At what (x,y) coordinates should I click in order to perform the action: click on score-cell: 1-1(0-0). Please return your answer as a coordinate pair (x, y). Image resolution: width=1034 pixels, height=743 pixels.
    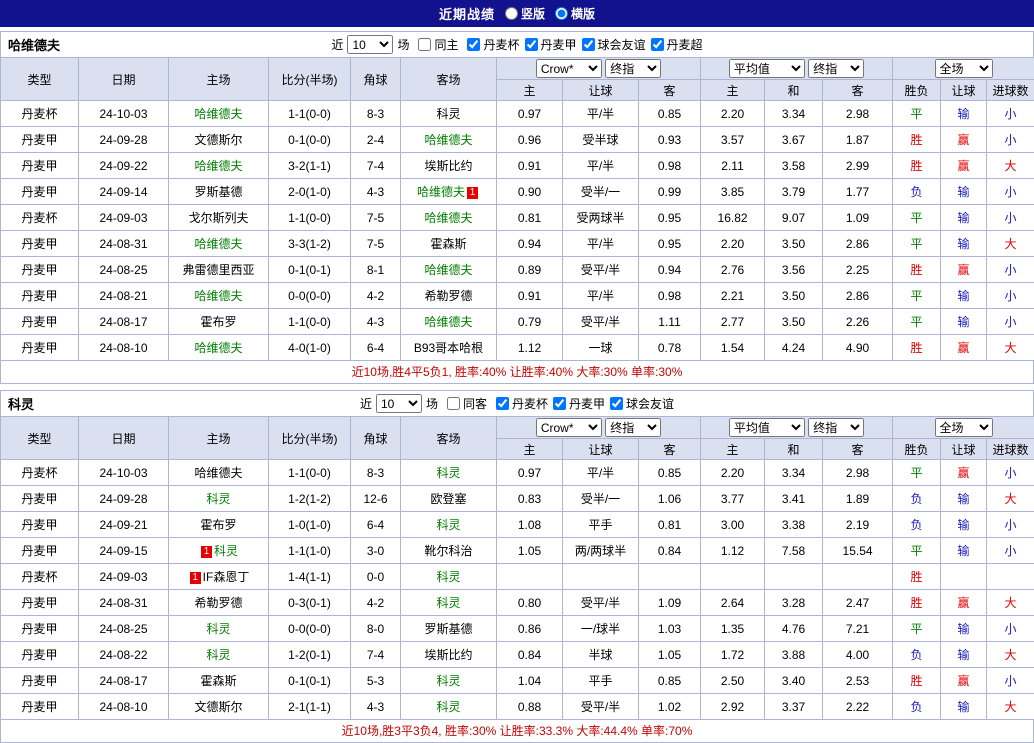
    Looking at the image, I should click on (310, 322).